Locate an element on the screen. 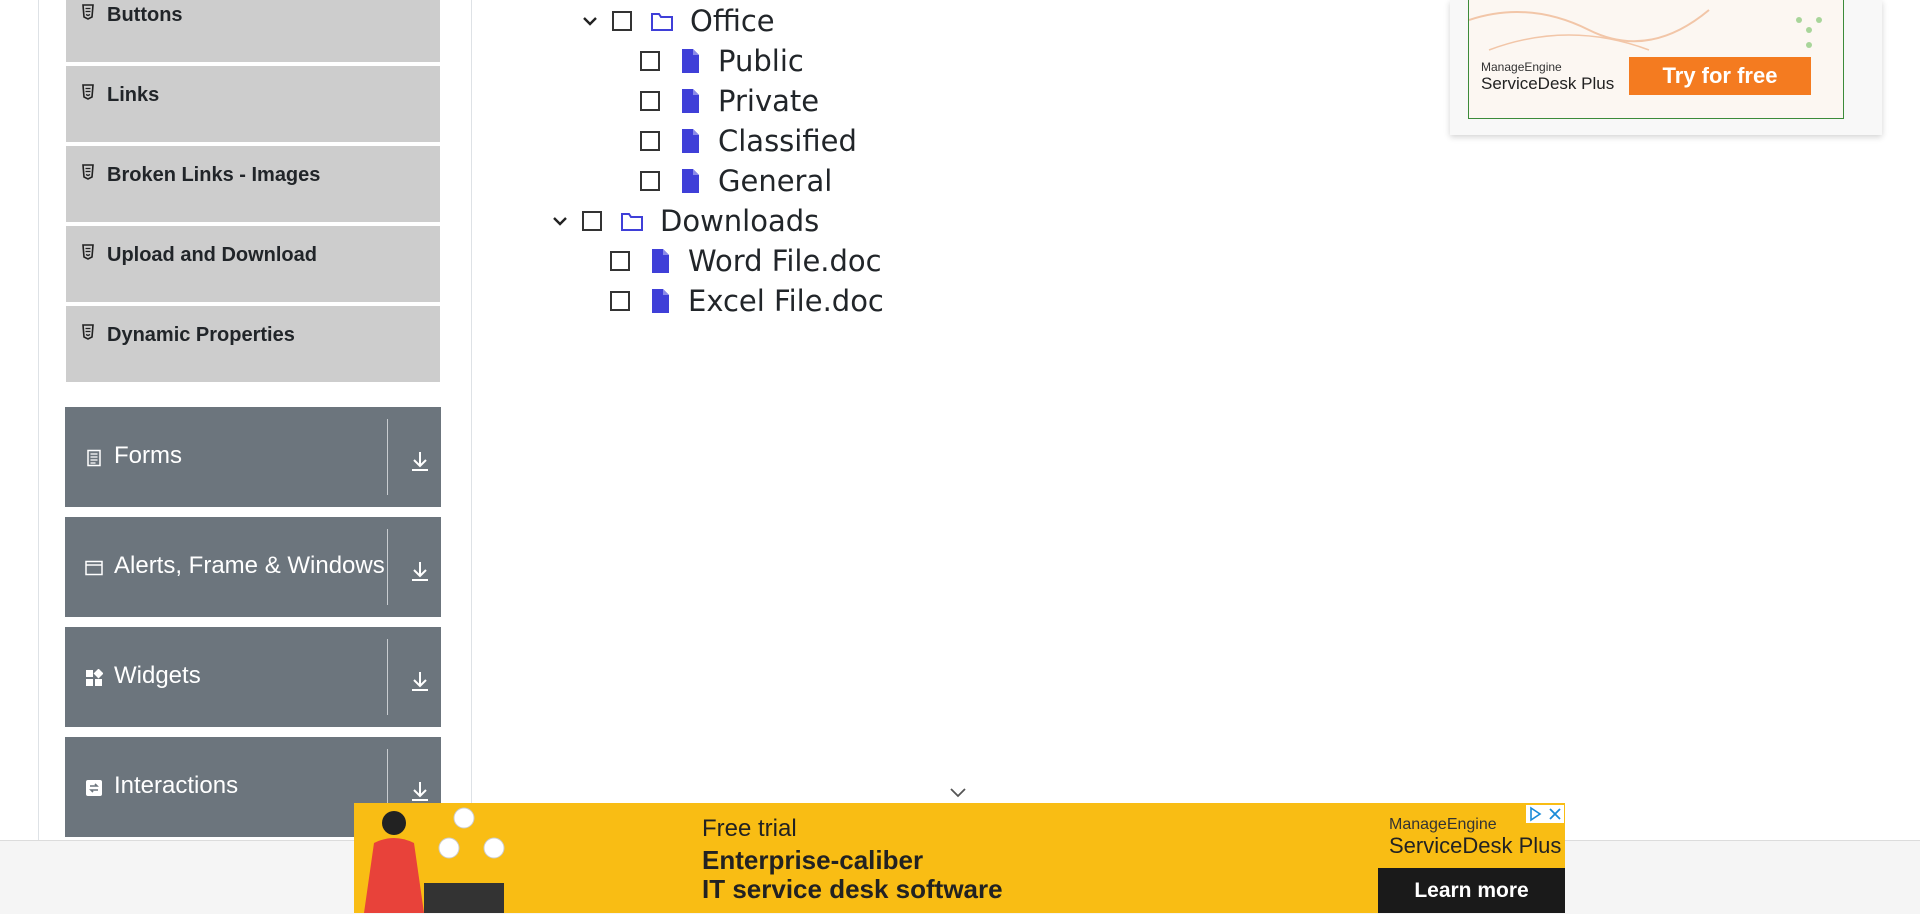  sidebar-item-broken-links: Broken Links - Images is located at coordinates (253, 185).